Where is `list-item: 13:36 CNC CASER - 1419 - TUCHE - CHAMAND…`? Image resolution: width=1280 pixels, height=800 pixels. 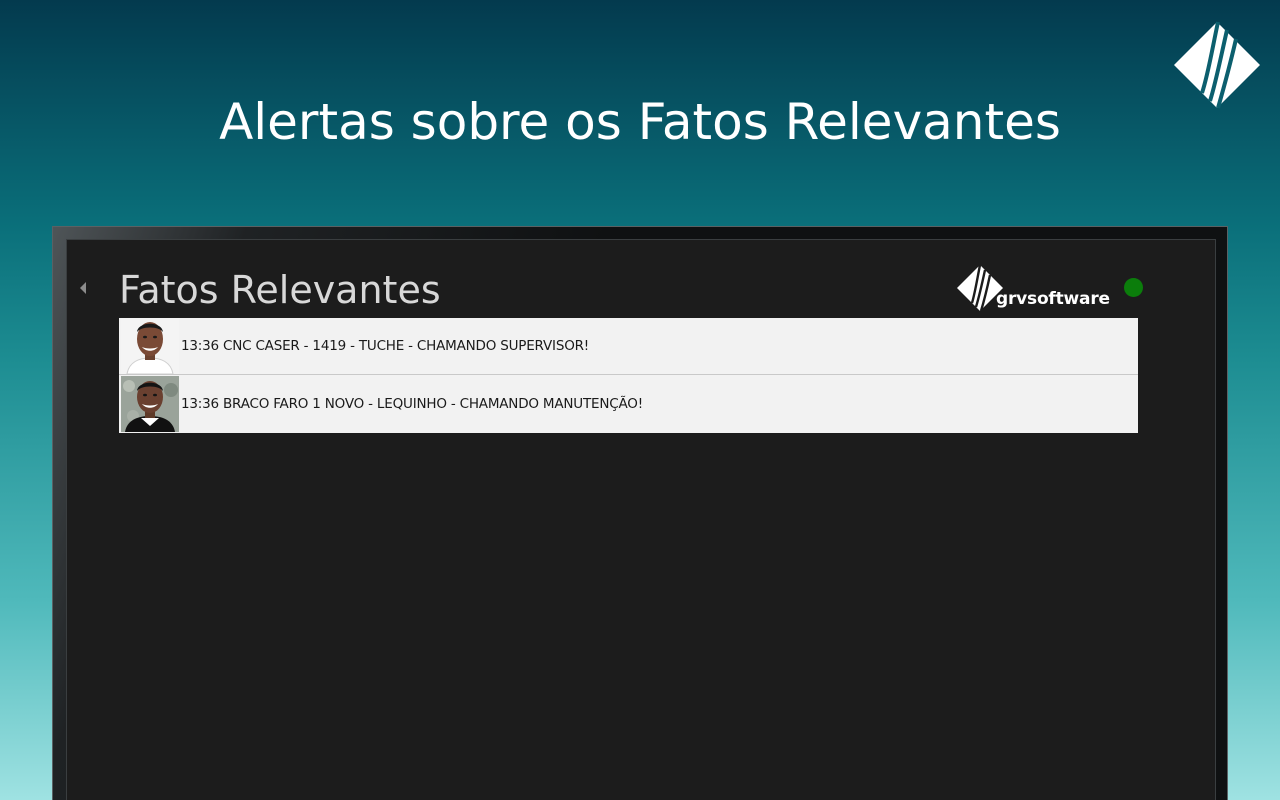 list-item: 13:36 CNC CASER - 1419 - TUCHE - CHAMAND… is located at coordinates (628, 346).